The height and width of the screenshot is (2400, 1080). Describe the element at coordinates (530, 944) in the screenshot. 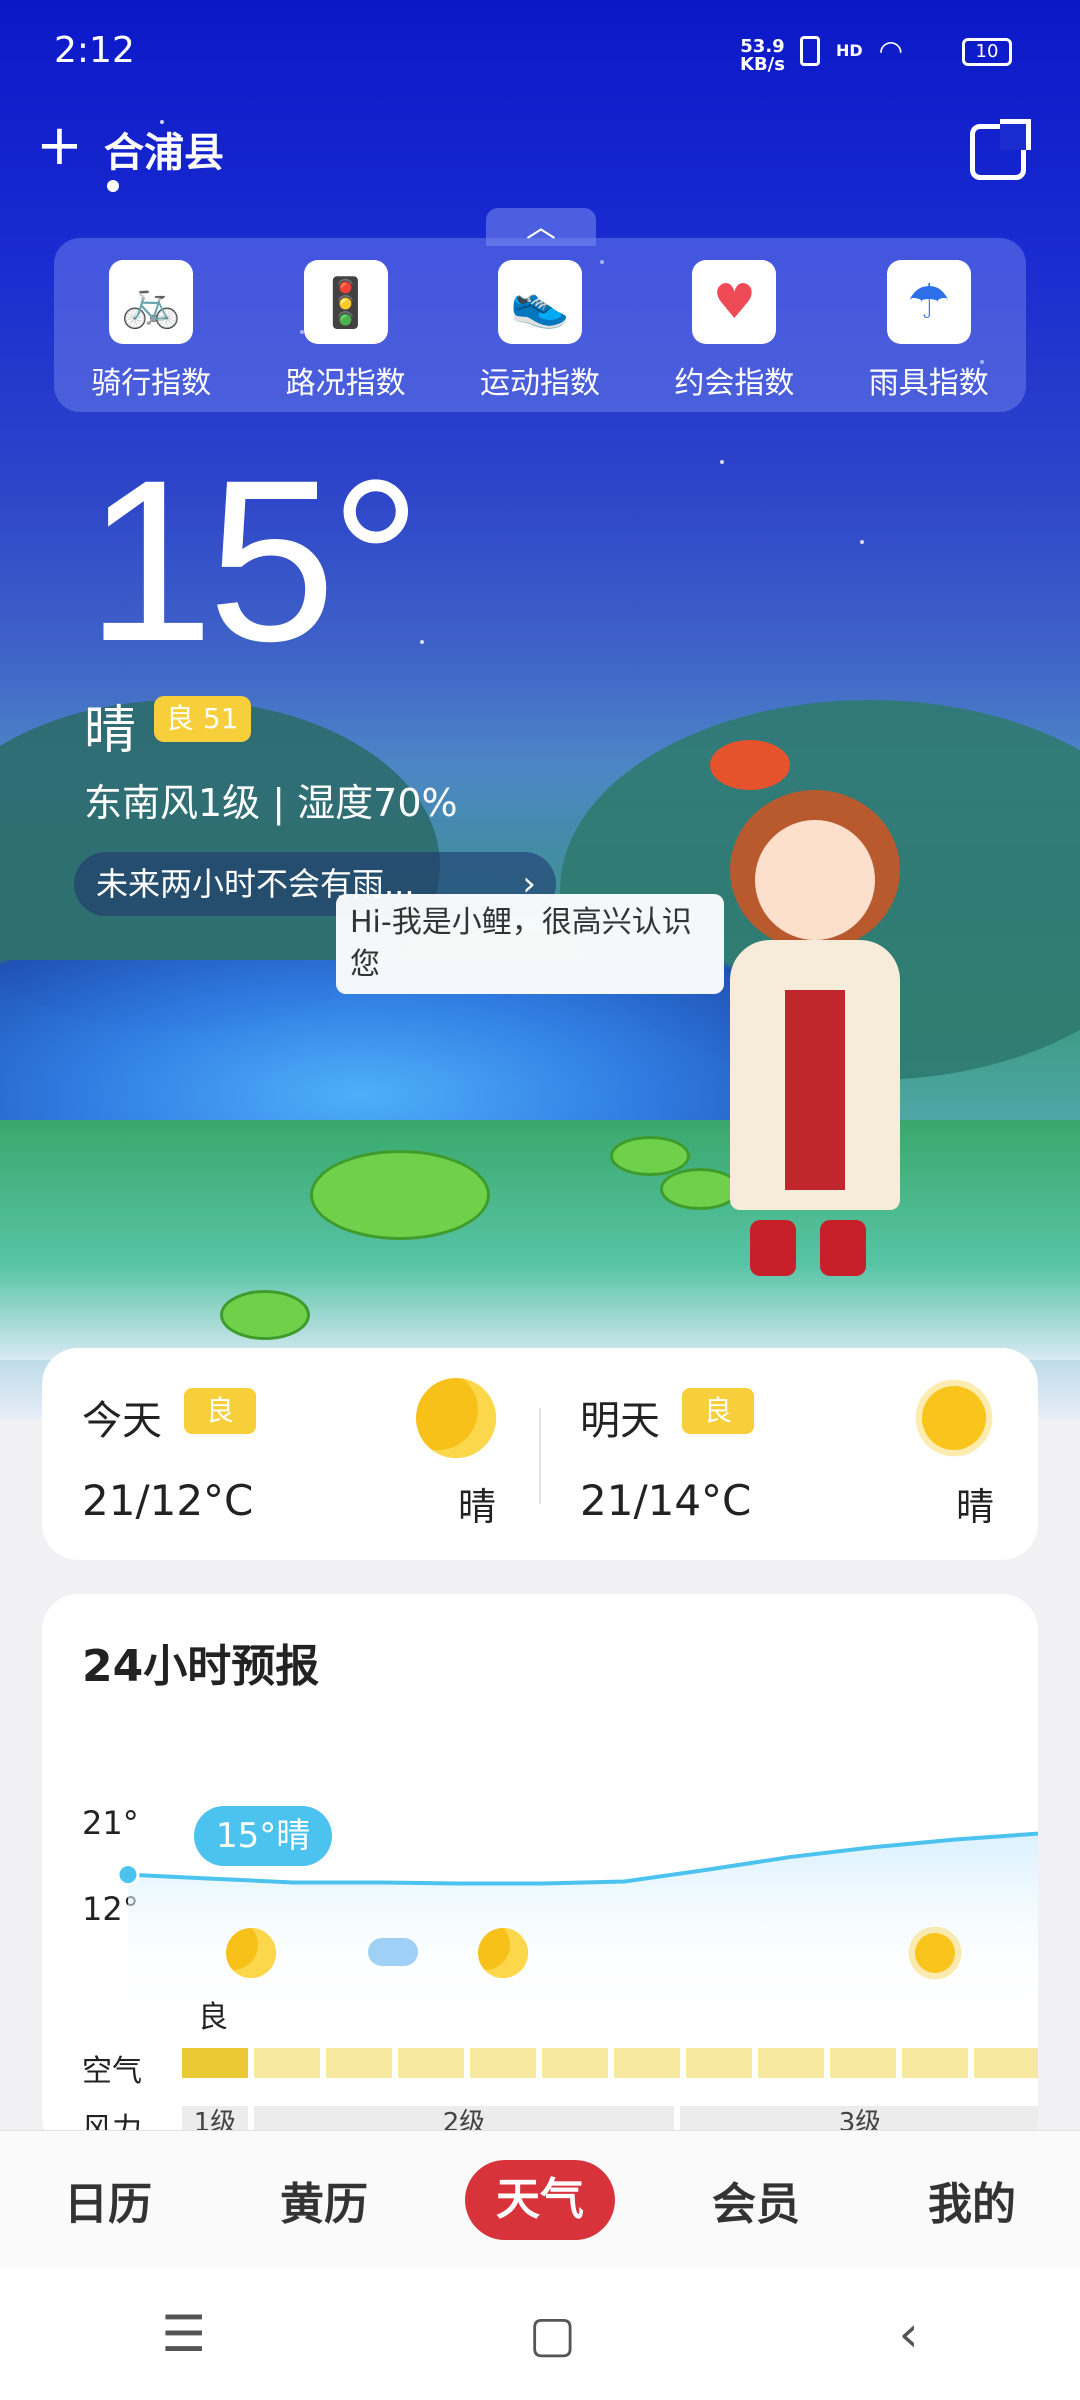

I see `mascot-speech-bubble: Hi-我是小鲤，很高兴认识您` at that location.